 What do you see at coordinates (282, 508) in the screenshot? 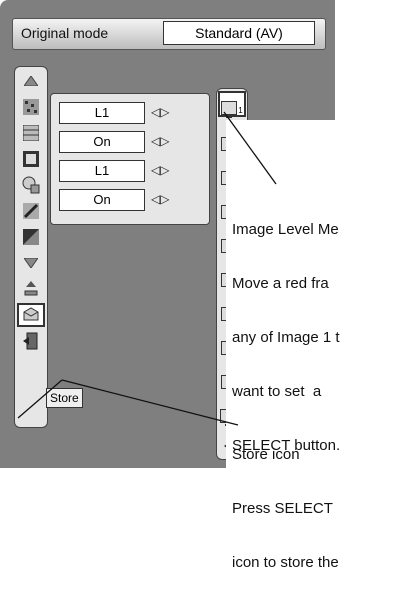
I see `description-line: Press SELECT` at bounding box center [282, 508].